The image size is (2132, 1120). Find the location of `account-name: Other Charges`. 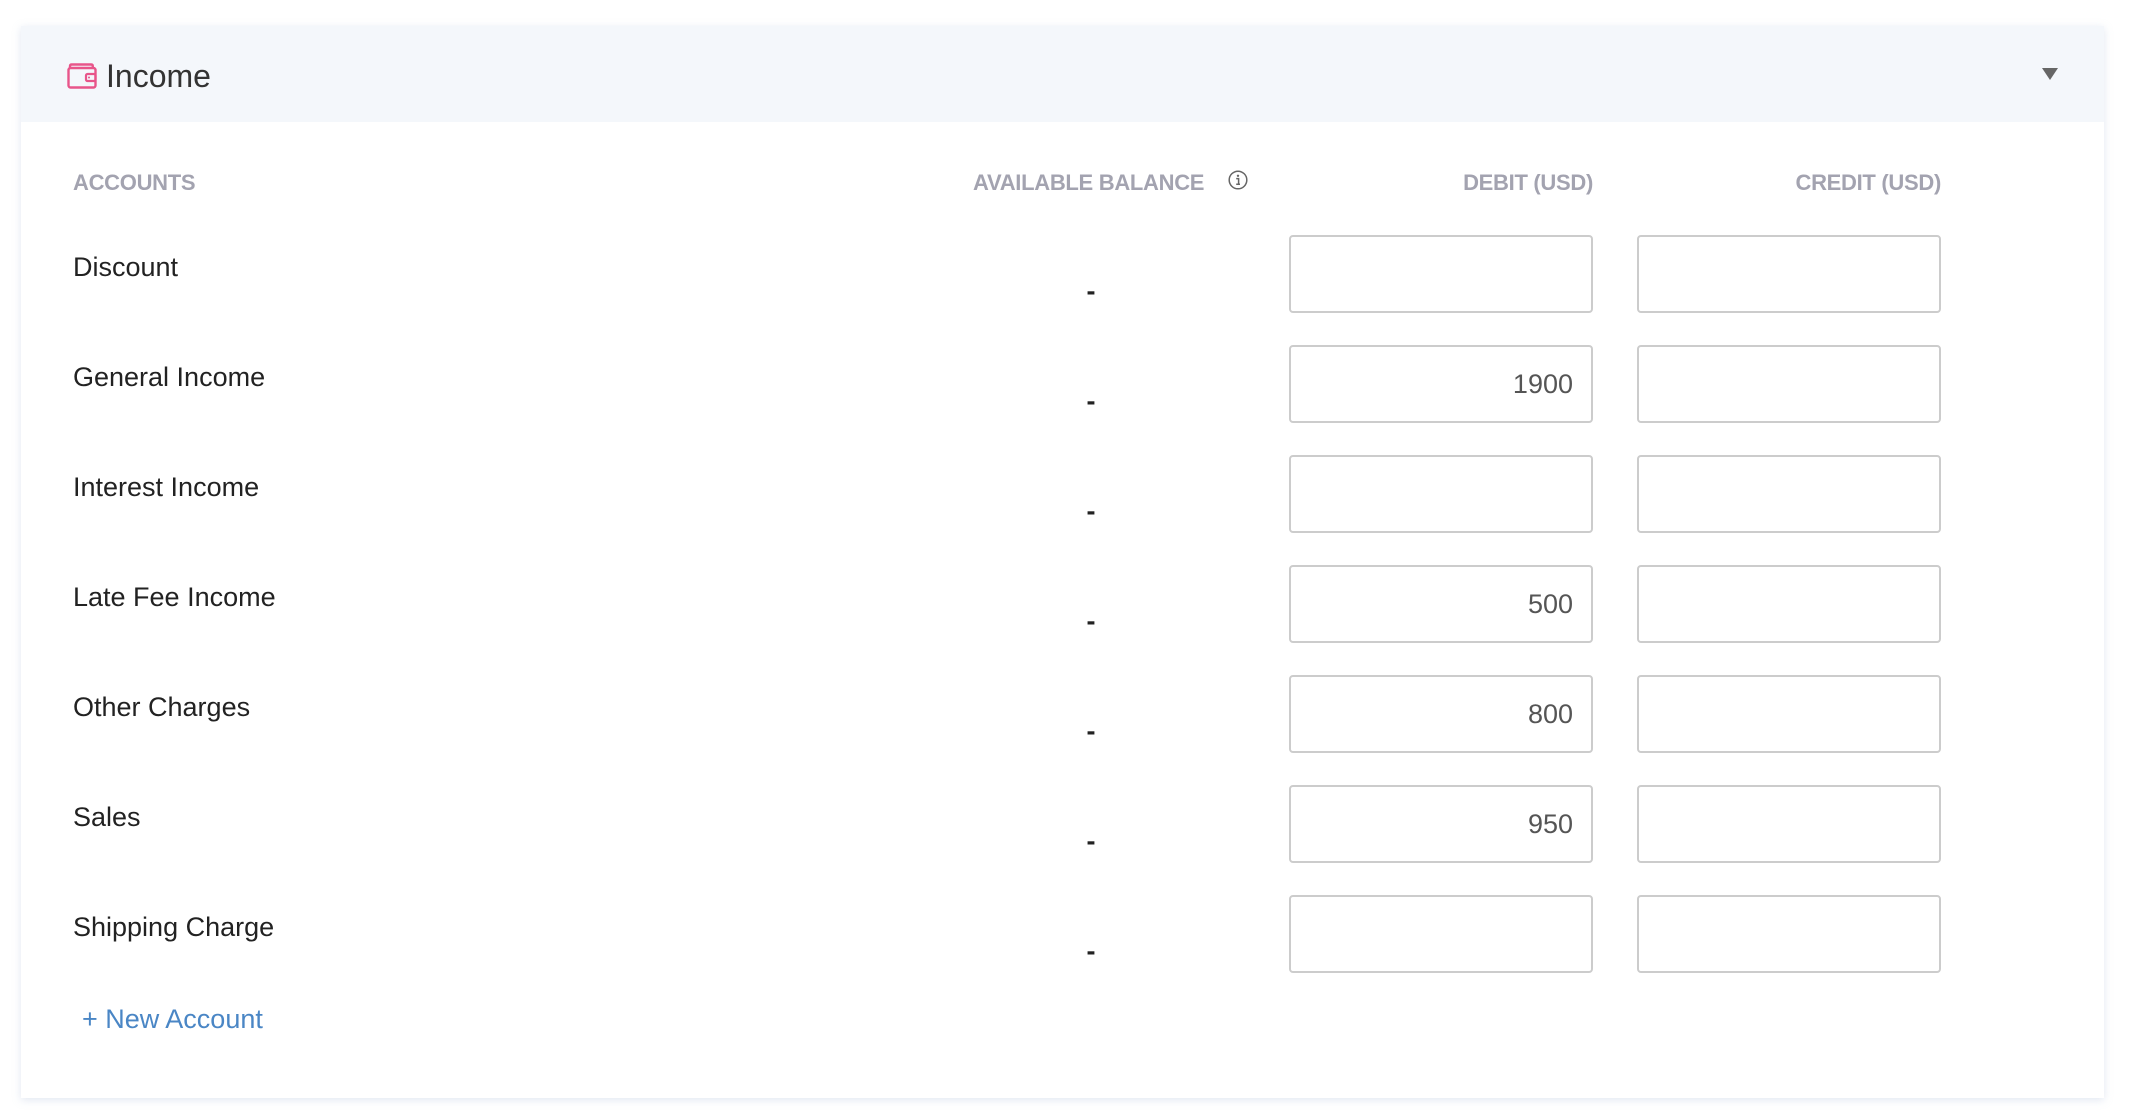

account-name: Other Charges is located at coordinates (162, 707).